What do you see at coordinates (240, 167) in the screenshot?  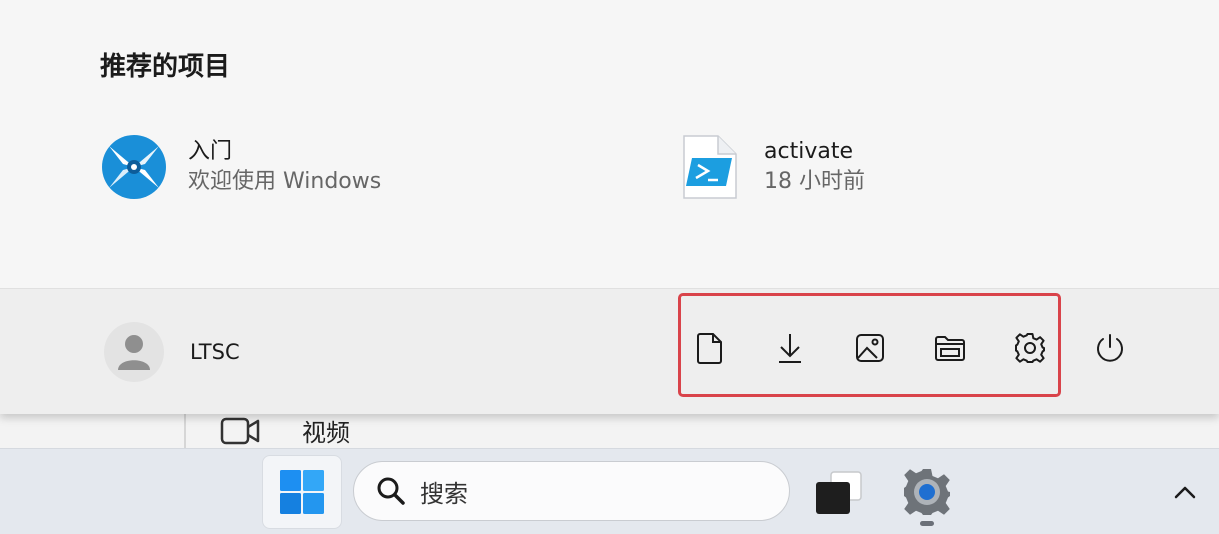 I see `recommended-item-get-started: 入门 欢迎使用 Windows` at bounding box center [240, 167].